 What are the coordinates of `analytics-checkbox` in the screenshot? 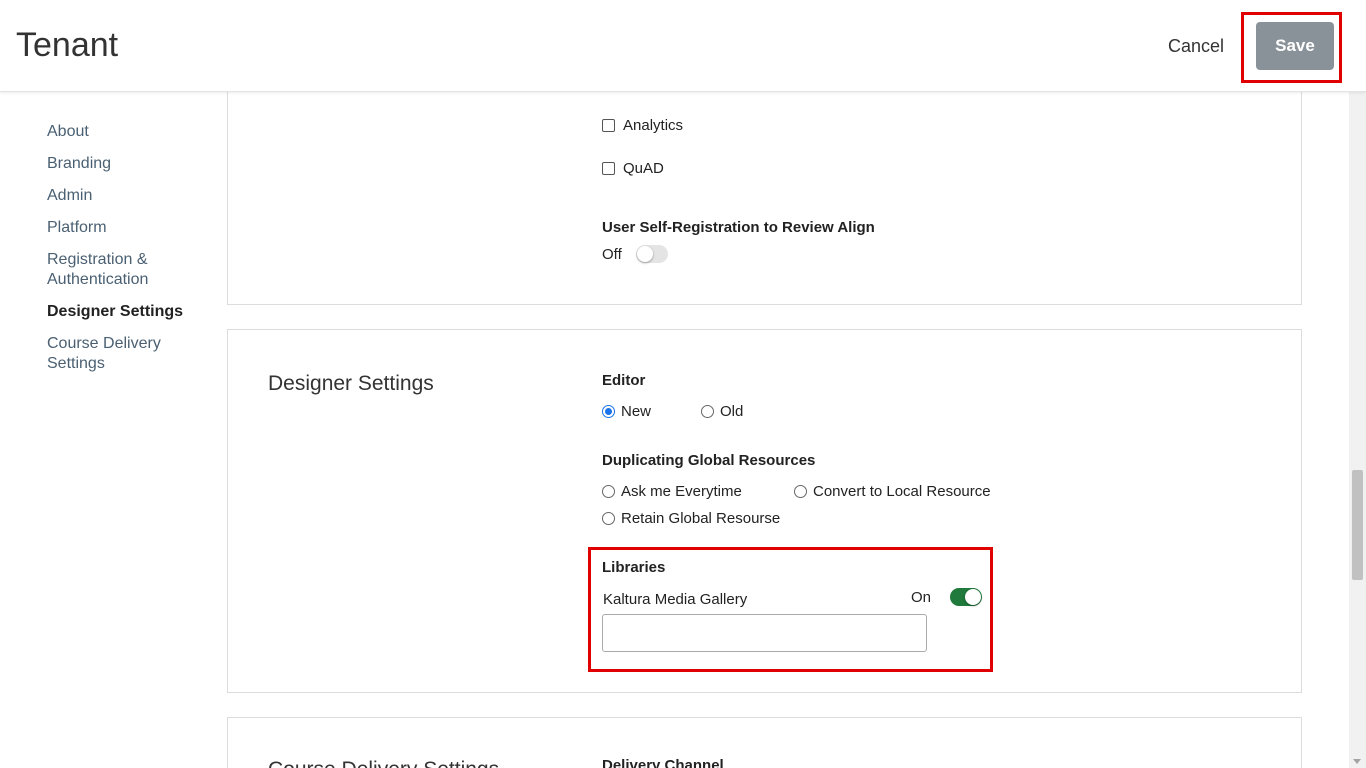 It's located at (608, 125).